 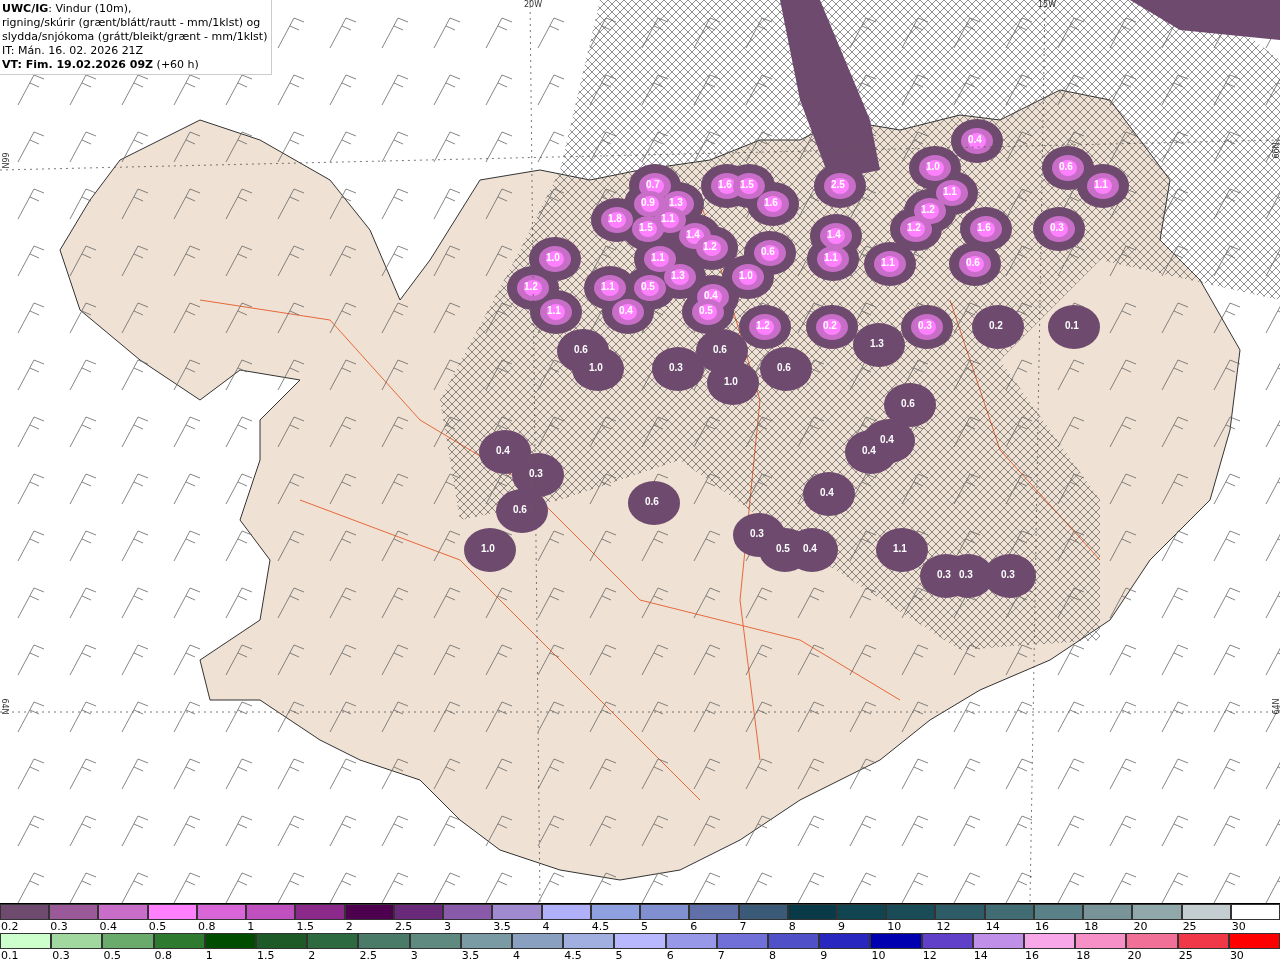 I want to click on info-line: slydda/snjókoma (grátt/bleikt/grænt - mm/1klst), so click(x=135, y=37).